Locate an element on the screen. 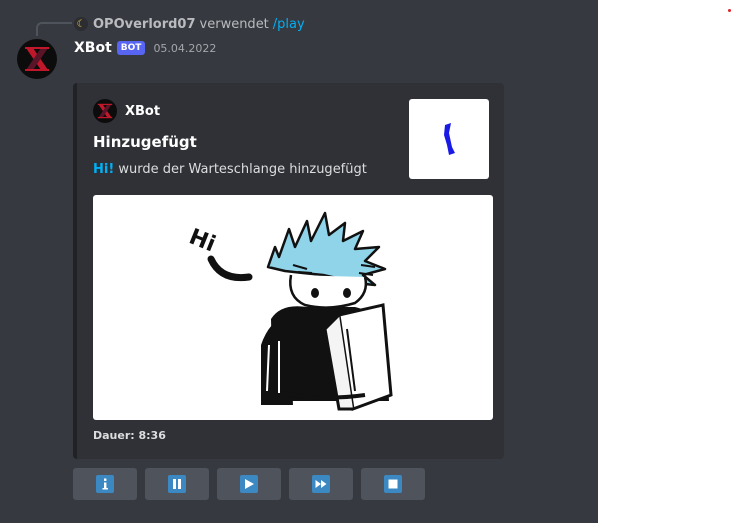  embed-author: XBot is located at coordinates (126, 111).